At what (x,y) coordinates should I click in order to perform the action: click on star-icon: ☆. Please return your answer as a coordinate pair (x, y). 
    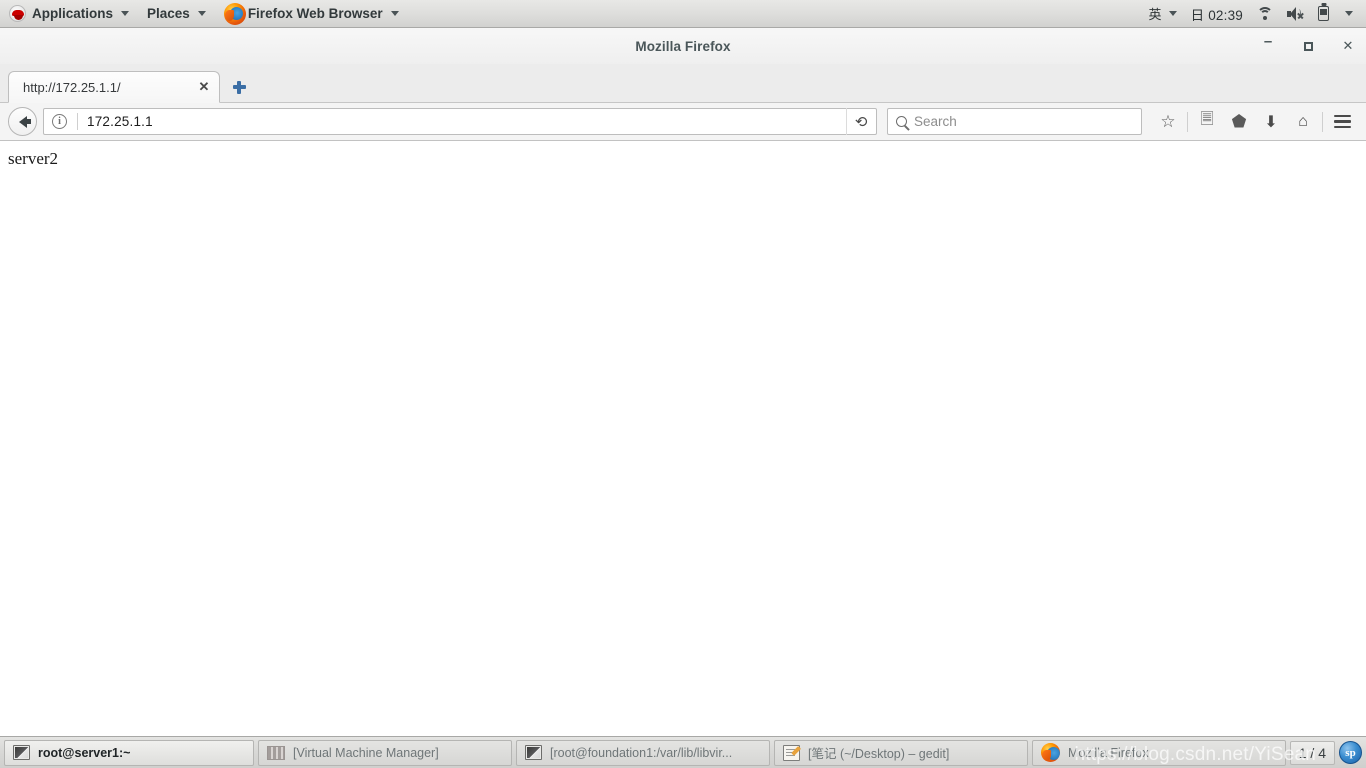
    Looking at the image, I should click on (1168, 121).